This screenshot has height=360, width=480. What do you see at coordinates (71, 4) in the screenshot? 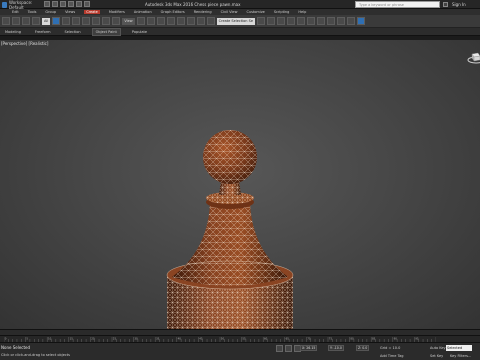
I see `undo-icon` at bounding box center [71, 4].